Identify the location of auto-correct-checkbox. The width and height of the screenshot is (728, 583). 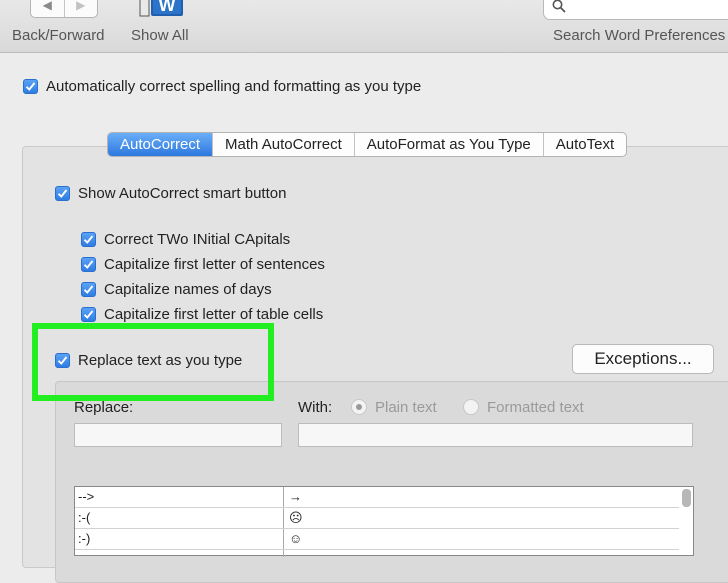
(30, 86).